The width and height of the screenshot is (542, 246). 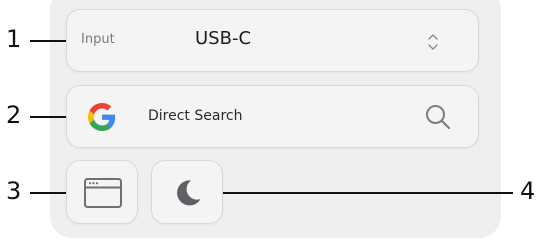 What do you see at coordinates (195, 116) in the screenshot?
I see `direct-search-label: Direct Search` at bounding box center [195, 116].